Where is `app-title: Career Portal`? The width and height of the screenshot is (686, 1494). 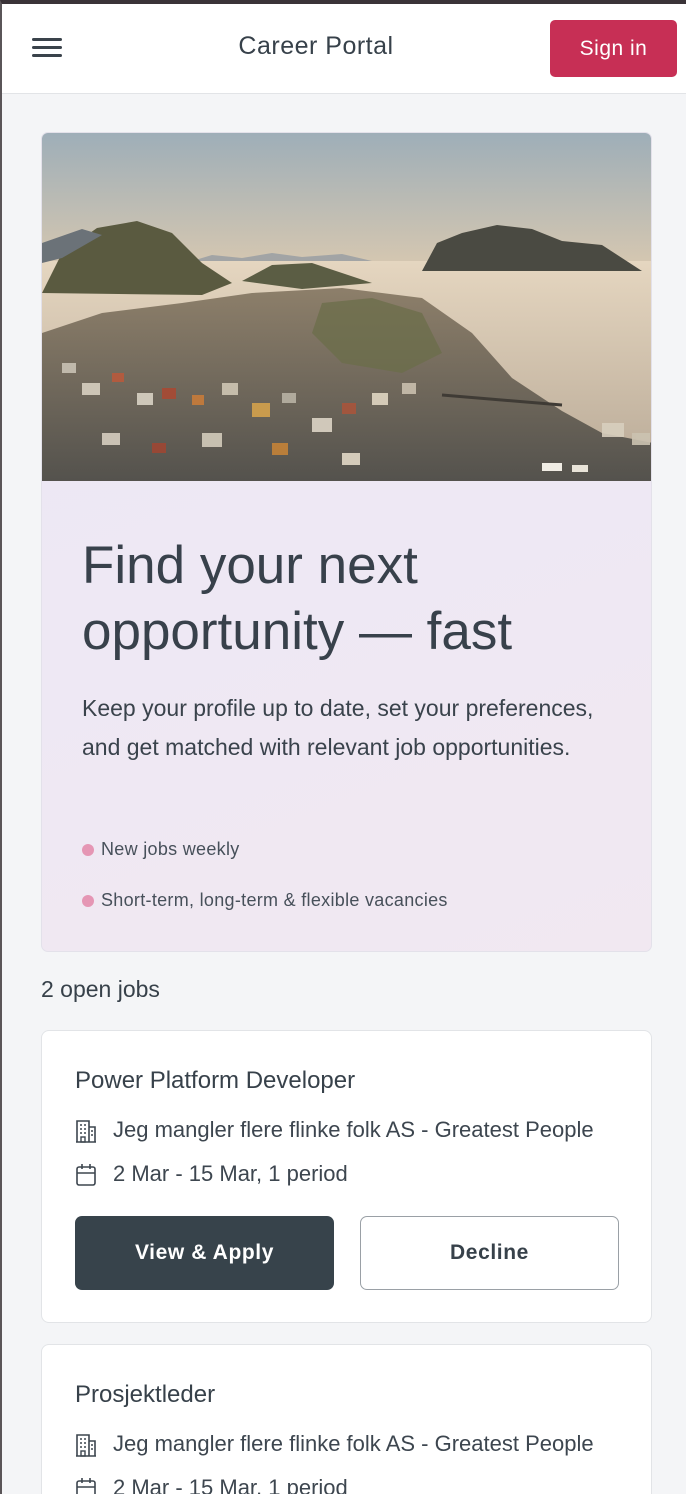
app-title: Career Portal is located at coordinates (316, 46).